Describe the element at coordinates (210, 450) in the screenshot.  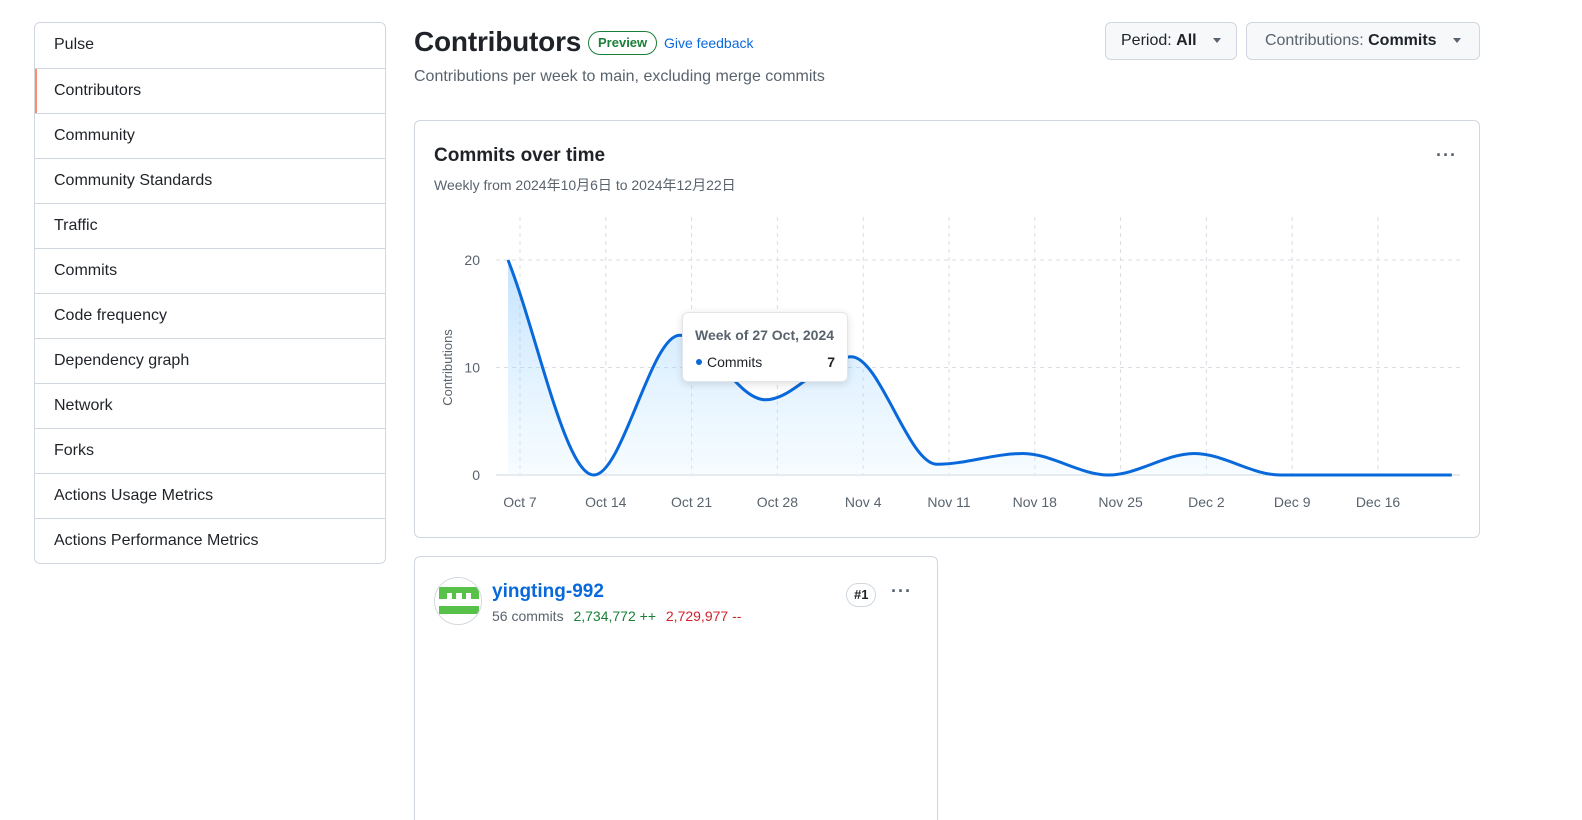
I see `sidebar-item-forks: Forks` at that location.